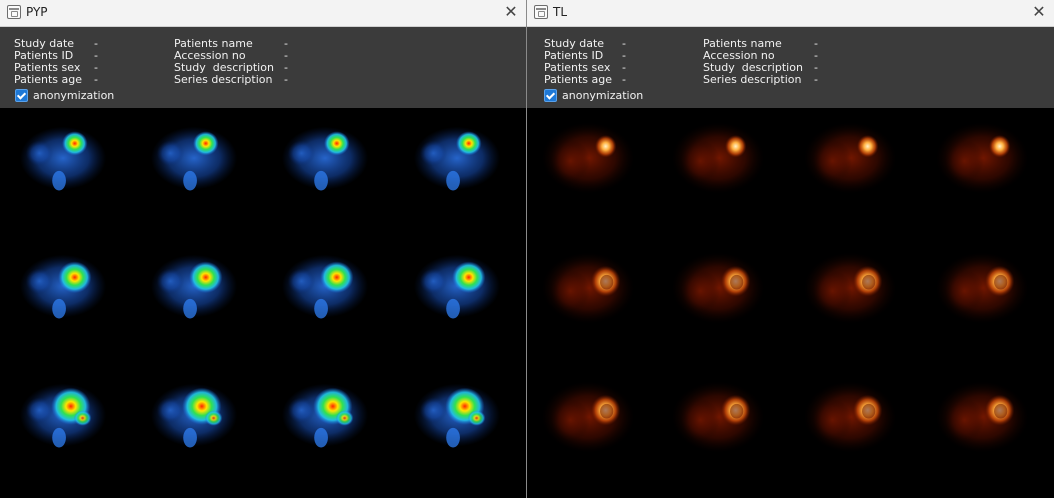 This screenshot has height=498, width=1054. I want to click on window-title: TL, so click(560, 12).